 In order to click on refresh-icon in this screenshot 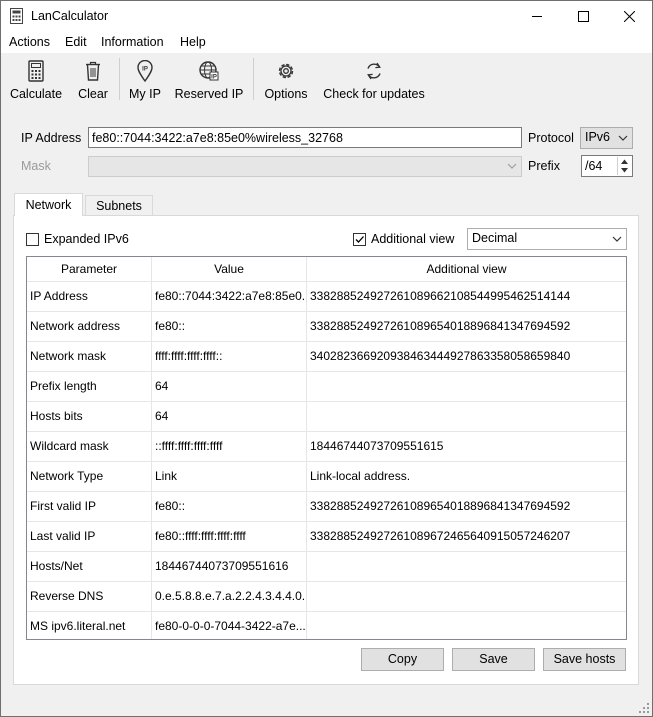, I will do `click(374, 71)`.